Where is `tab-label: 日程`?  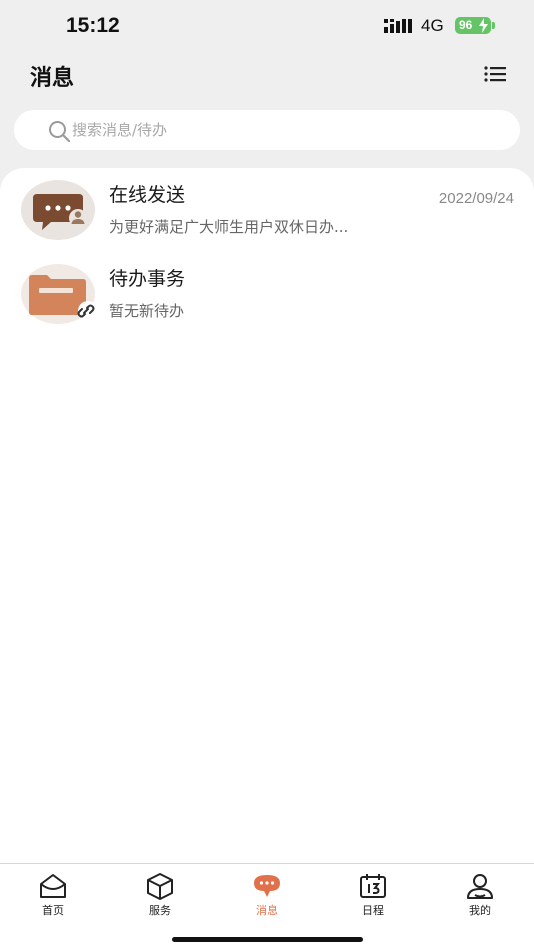
tab-label: 日程 is located at coordinates (373, 910).